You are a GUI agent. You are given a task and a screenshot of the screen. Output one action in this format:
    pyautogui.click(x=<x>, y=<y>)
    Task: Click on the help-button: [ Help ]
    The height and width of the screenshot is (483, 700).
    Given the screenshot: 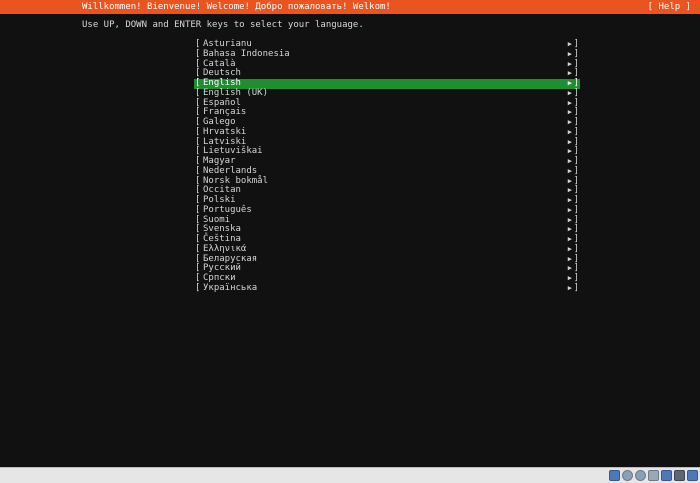 What is the action you would take?
    pyautogui.click(x=669, y=7)
    